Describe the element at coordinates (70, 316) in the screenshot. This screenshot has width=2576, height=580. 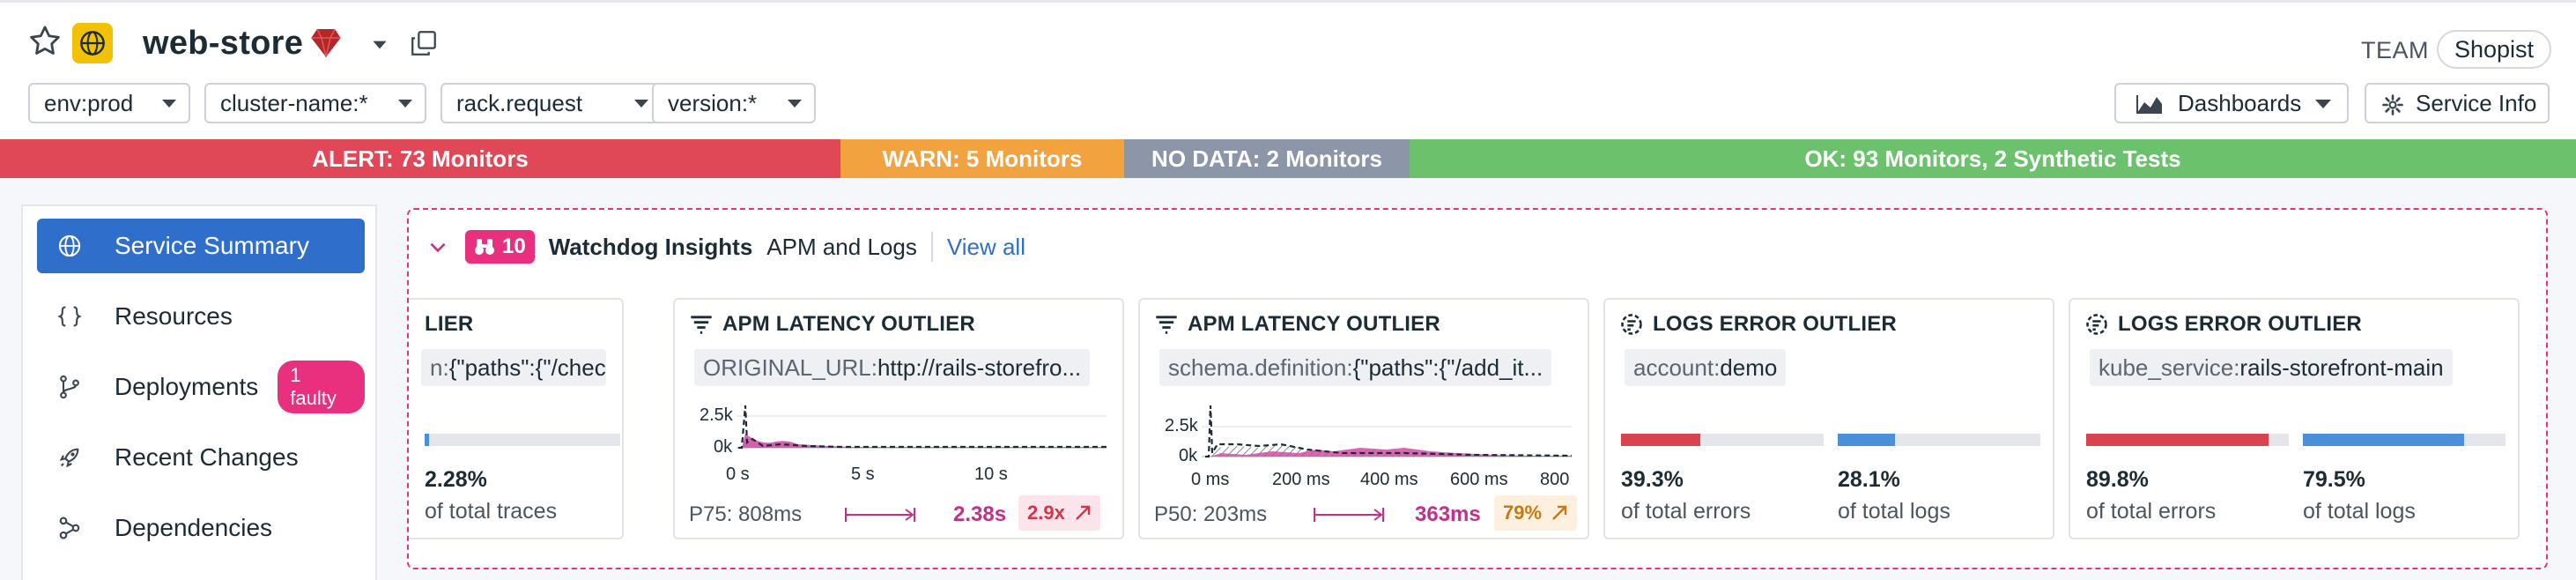
I see `braces-icon` at that location.